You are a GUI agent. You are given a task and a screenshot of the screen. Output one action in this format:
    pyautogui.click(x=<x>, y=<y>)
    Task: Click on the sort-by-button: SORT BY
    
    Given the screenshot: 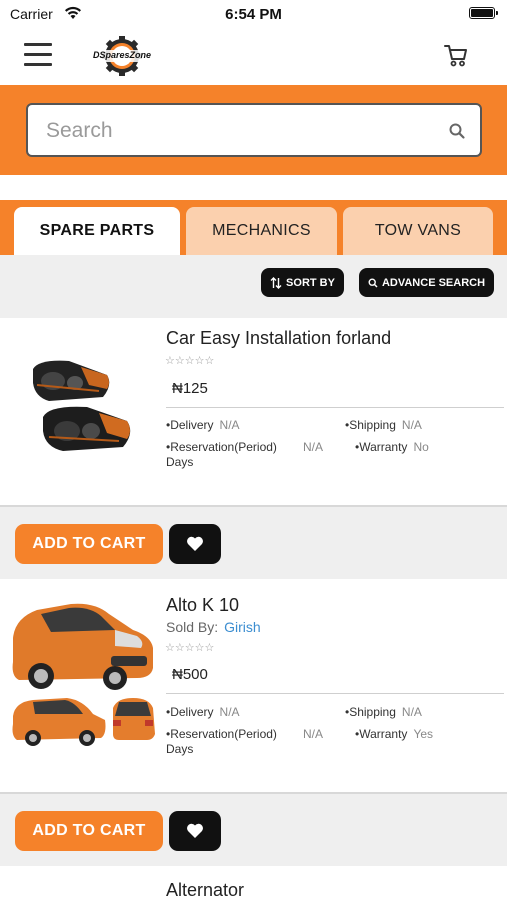 What is the action you would take?
    pyautogui.click(x=302, y=282)
    